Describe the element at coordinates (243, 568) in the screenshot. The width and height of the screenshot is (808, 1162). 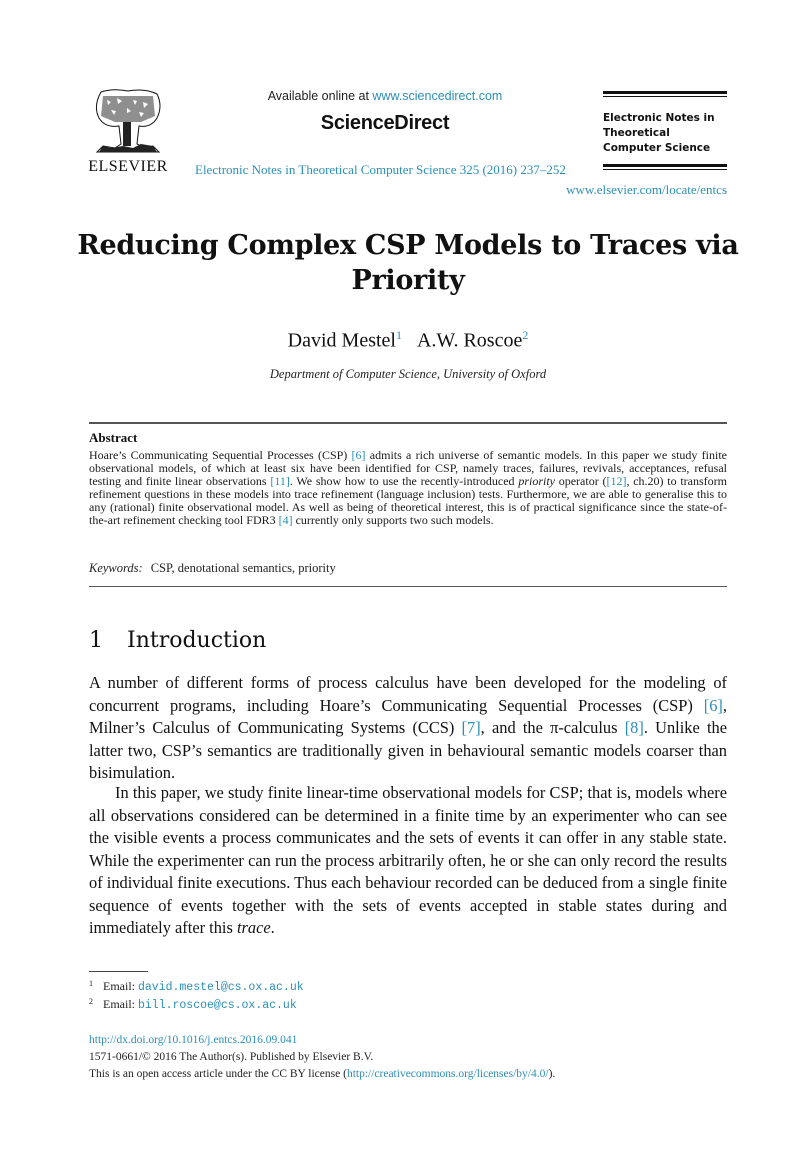
I see `keywords-list: CSP, denotational semantics, priority` at that location.